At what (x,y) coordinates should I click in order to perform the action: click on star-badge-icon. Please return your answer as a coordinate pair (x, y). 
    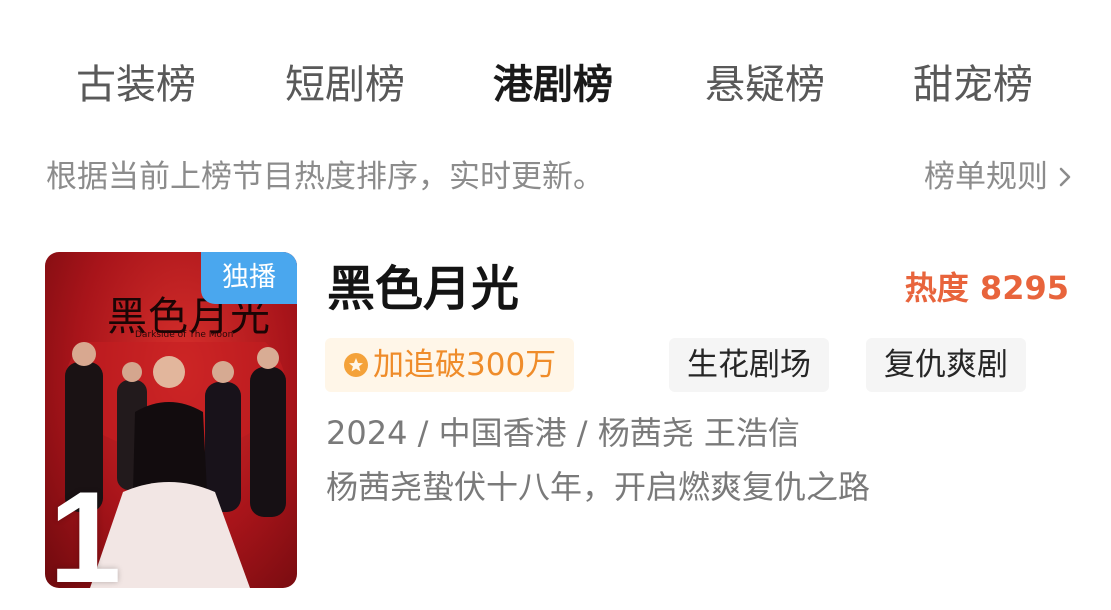
    Looking at the image, I should click on (356, 365).